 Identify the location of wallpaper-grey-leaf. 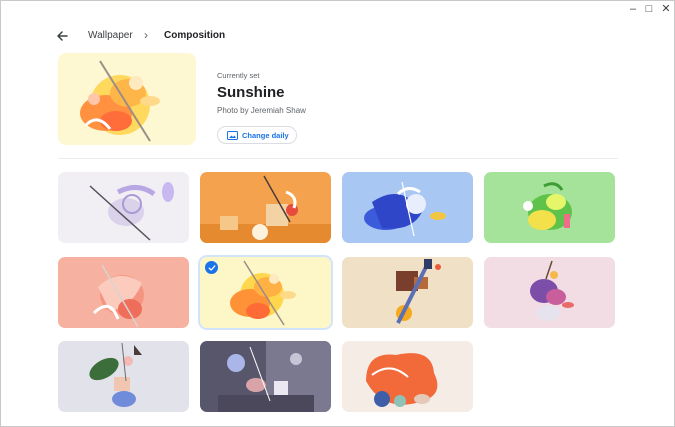
(123, 376).